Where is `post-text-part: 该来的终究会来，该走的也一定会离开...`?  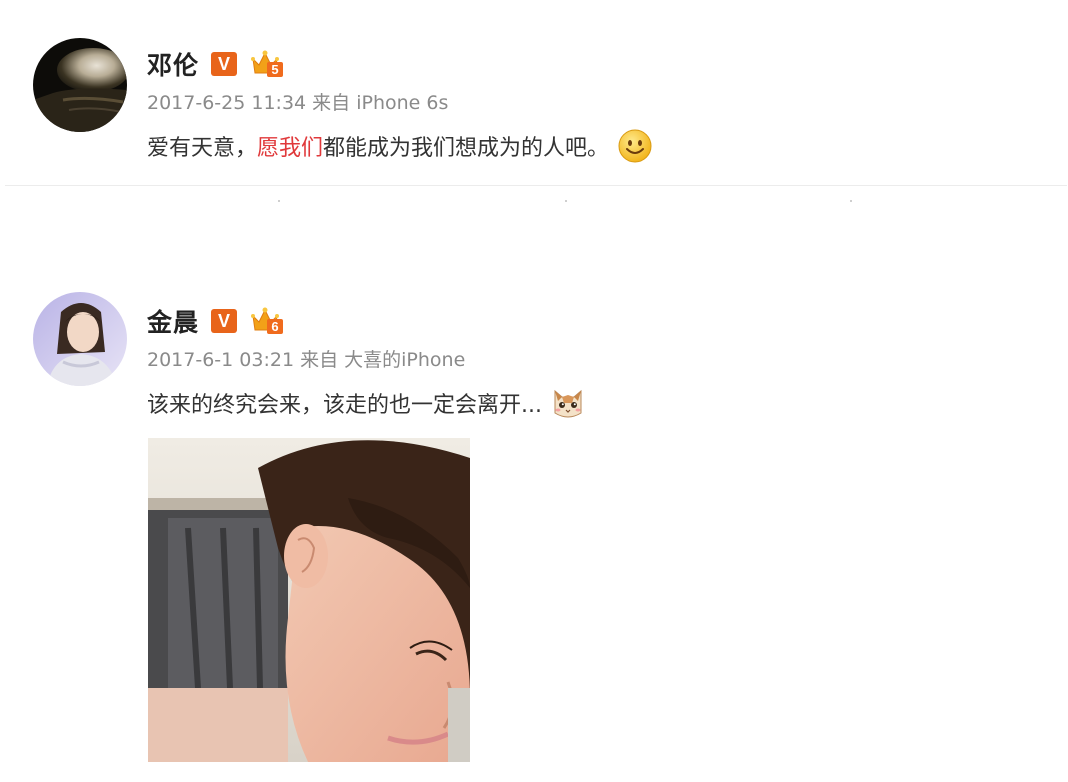
post-text-part: 该来的终究会来，该走的也一定会离开... is located at coordinates (344, 405).